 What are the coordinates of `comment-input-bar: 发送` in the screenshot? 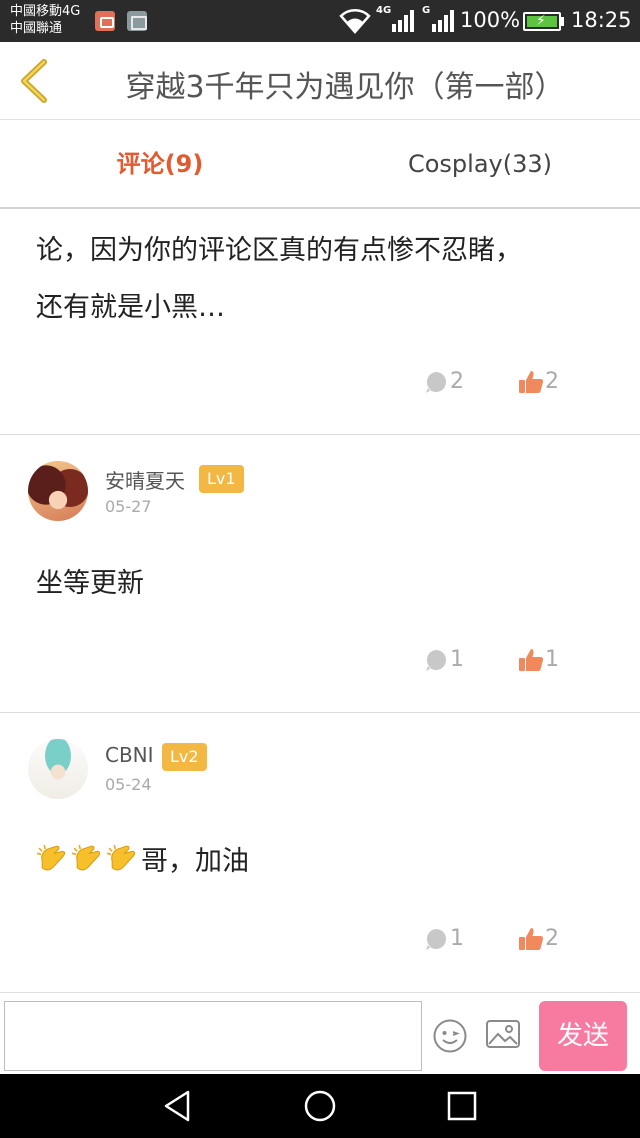 It's located at (320, 1033).